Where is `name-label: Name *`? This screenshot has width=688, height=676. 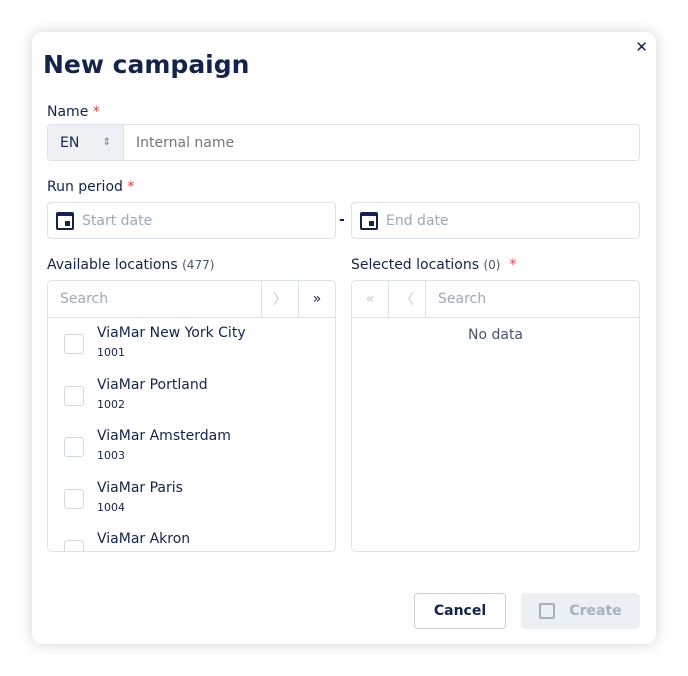
name-label: Name * is located at coordinates (73, 112).